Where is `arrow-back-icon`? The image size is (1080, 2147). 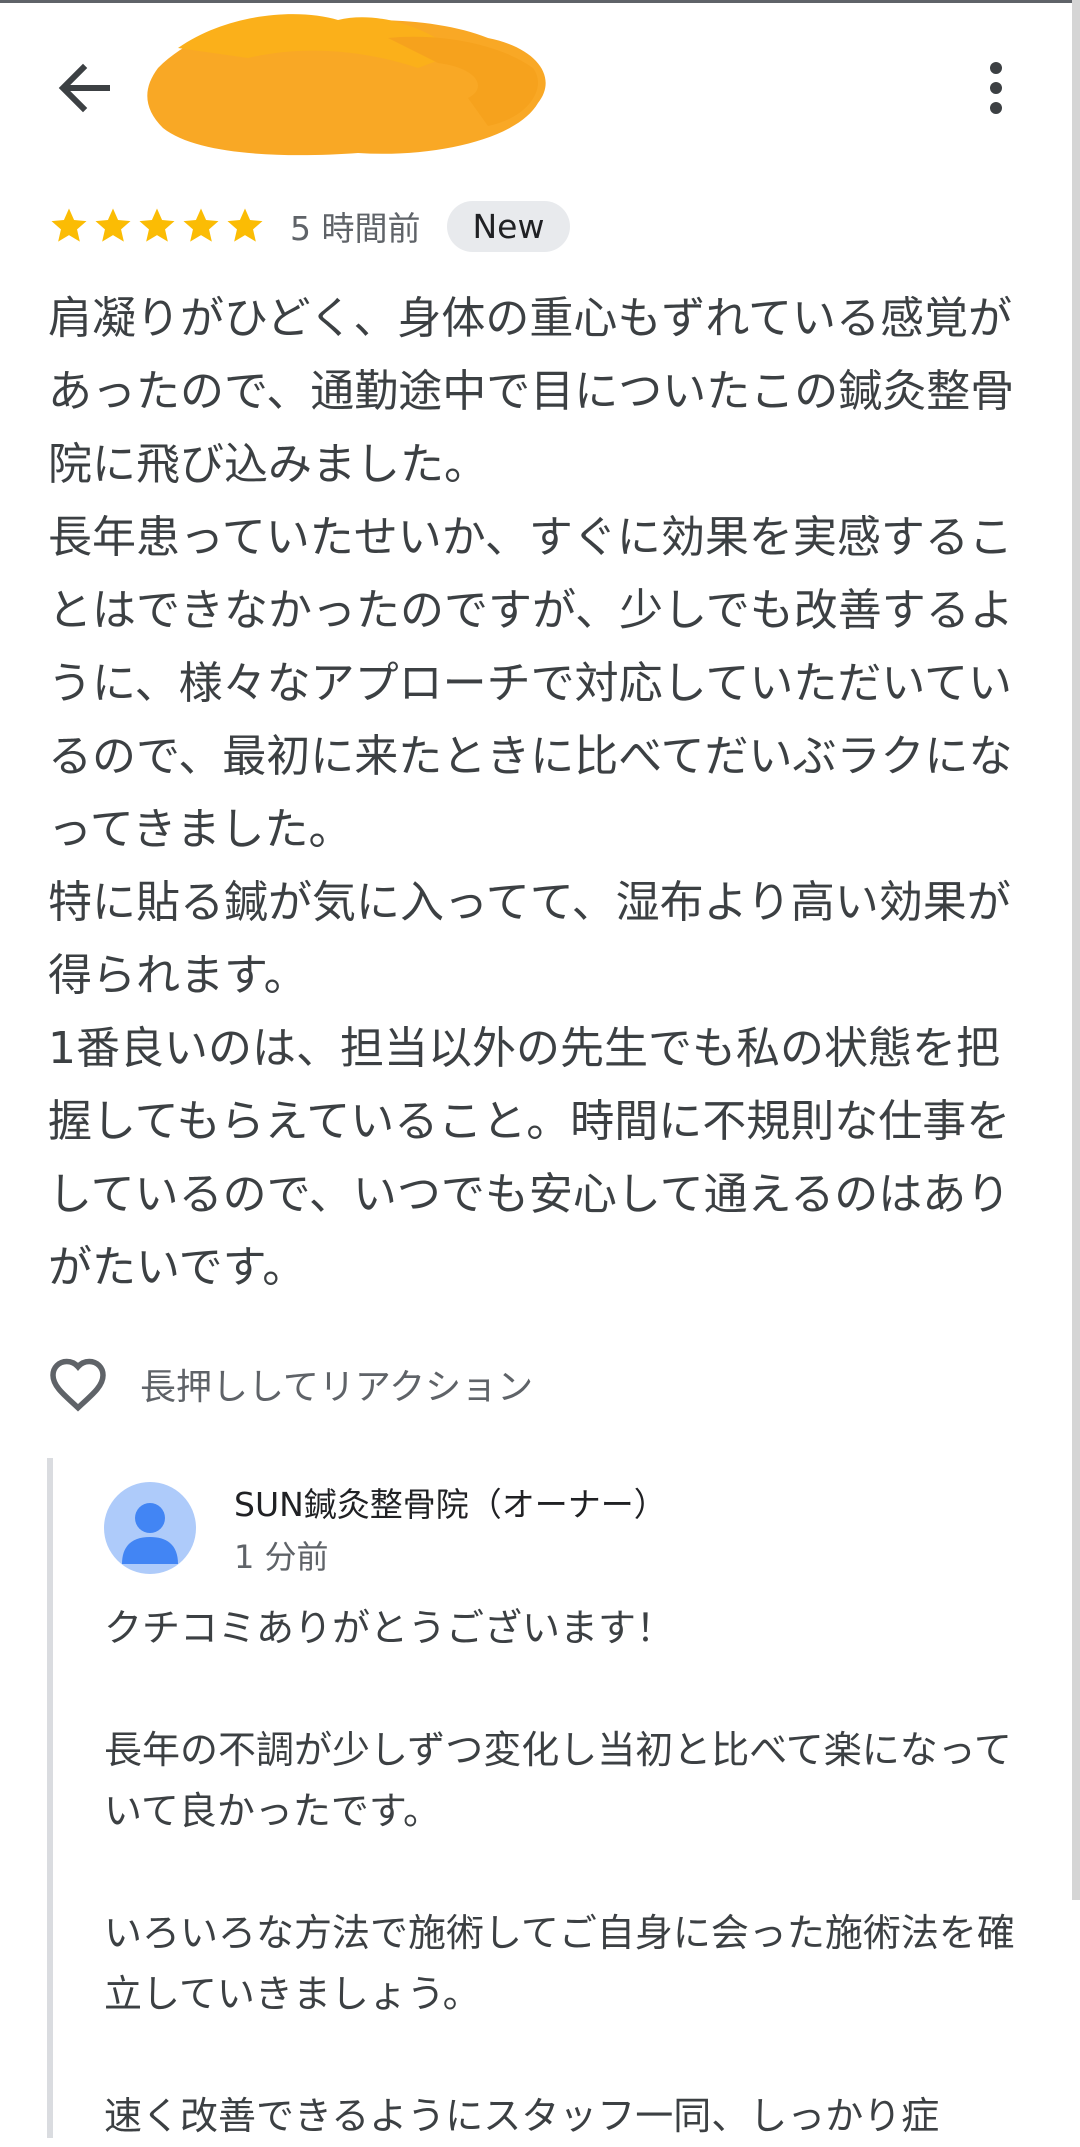
arrow-back-icon is located at coordinates (84, 88).